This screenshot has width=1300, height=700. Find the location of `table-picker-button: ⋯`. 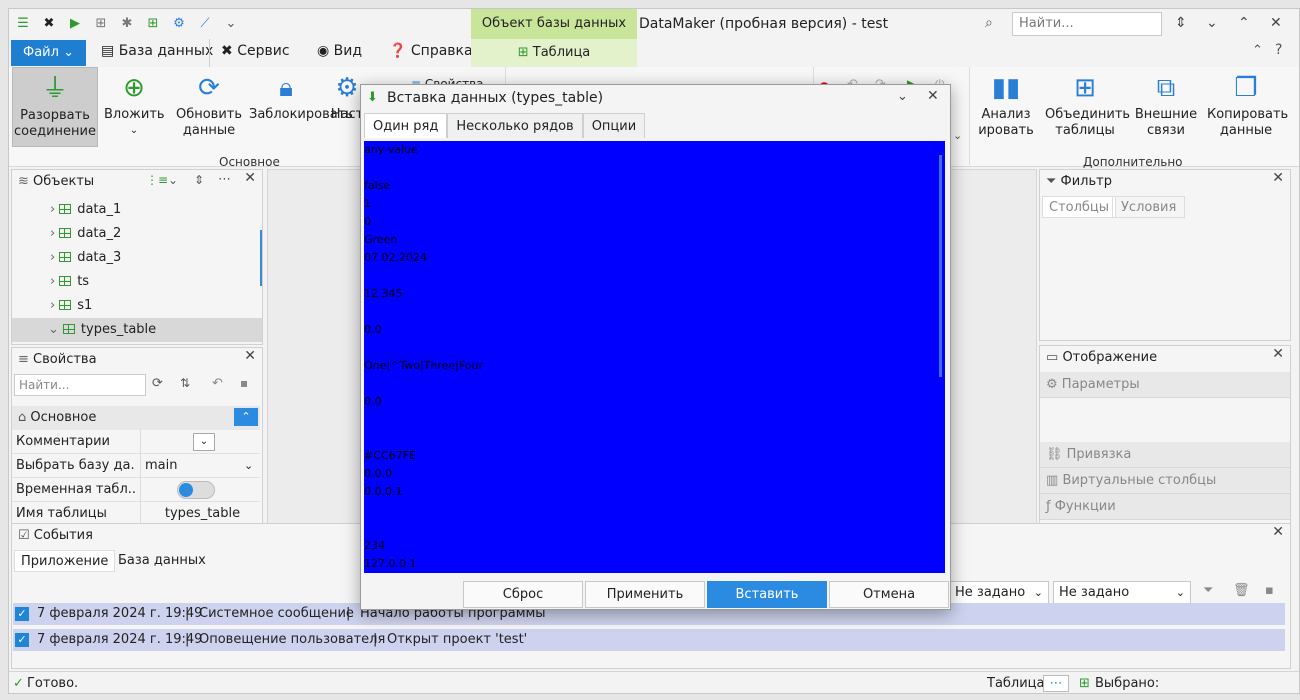

table-picker-button: ⋯ is located at coordinates (1056, 683).